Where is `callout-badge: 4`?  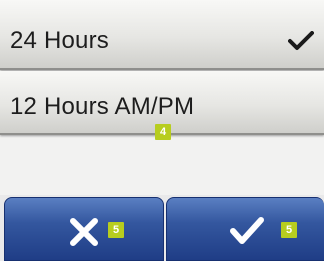 callout-badge: 4 is located at coordinates (163, 132).